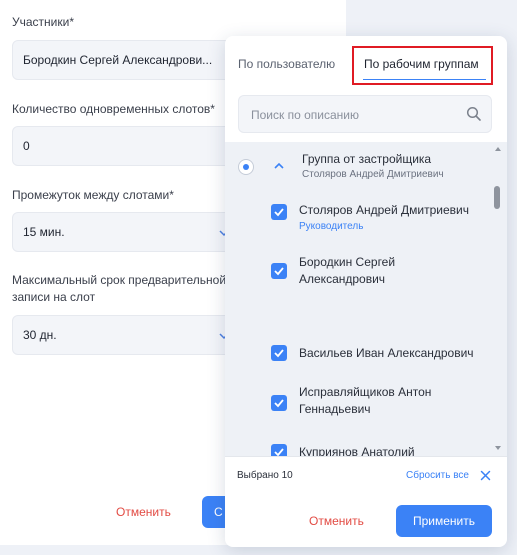  Describe the element at coordinates (373, 174) in the screenshot. I see `group-leader: Столяров Андрей Дмитриевич` at that location.